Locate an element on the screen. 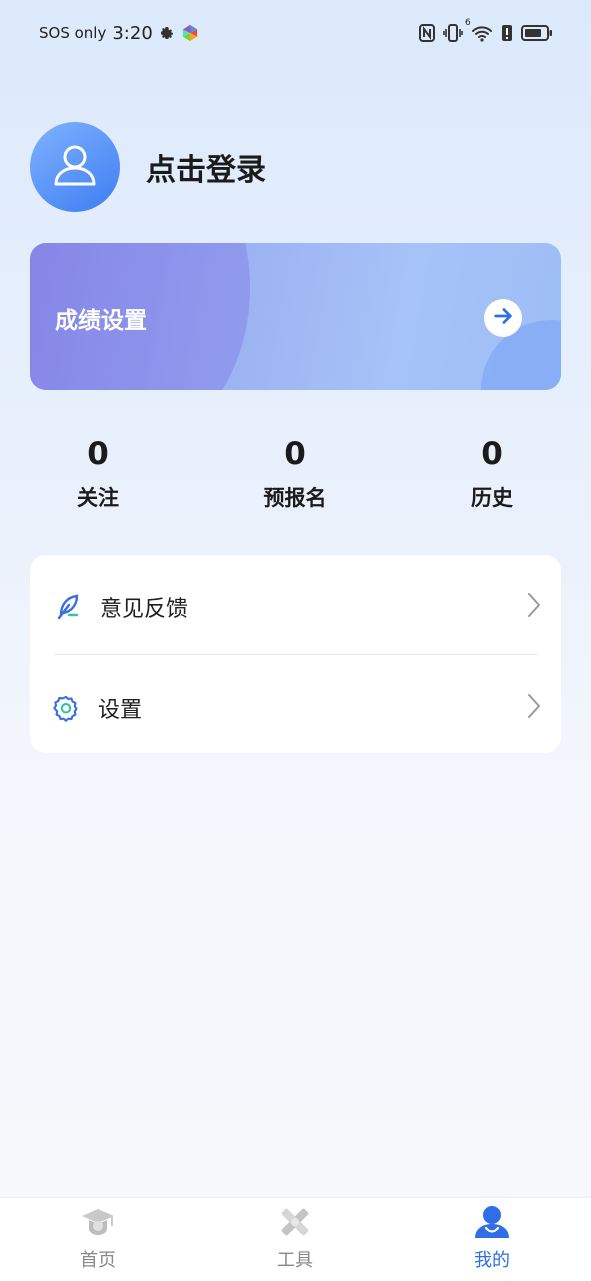 This screenshot has width=591, height=1281. tab-home: 首页 is located at coordinates (98, 1239).